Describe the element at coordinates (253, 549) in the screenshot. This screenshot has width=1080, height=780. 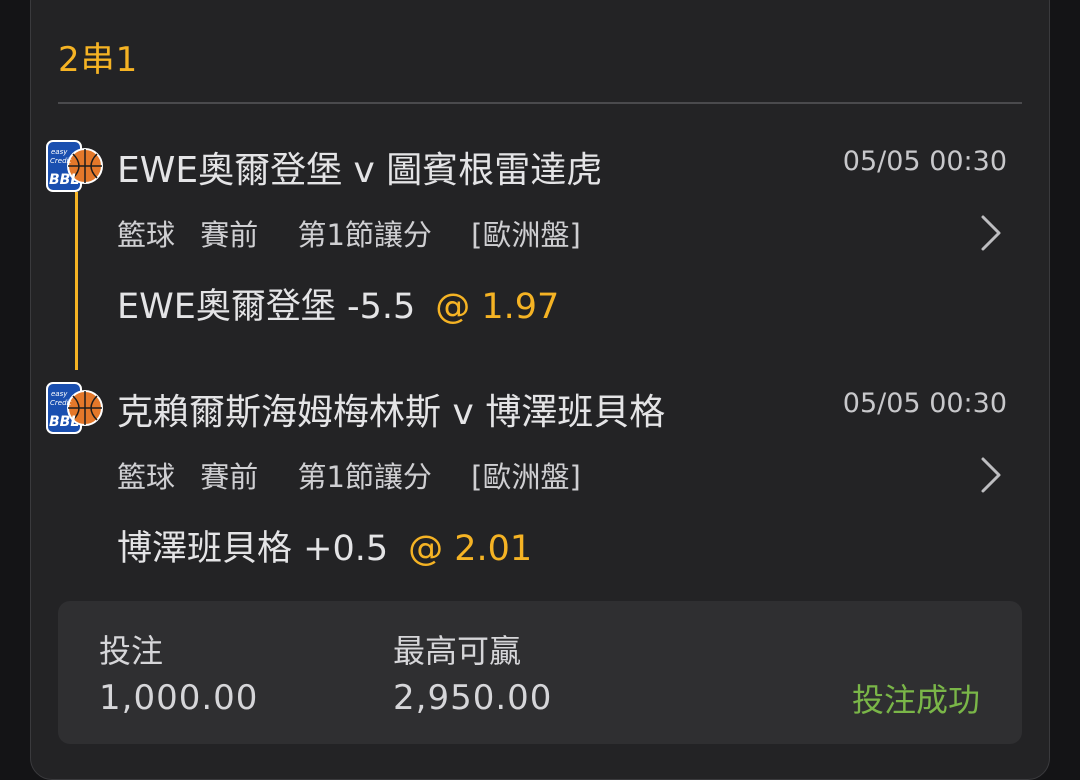
I see `selection-label: 博澤班貝格 +0.5` at that location.